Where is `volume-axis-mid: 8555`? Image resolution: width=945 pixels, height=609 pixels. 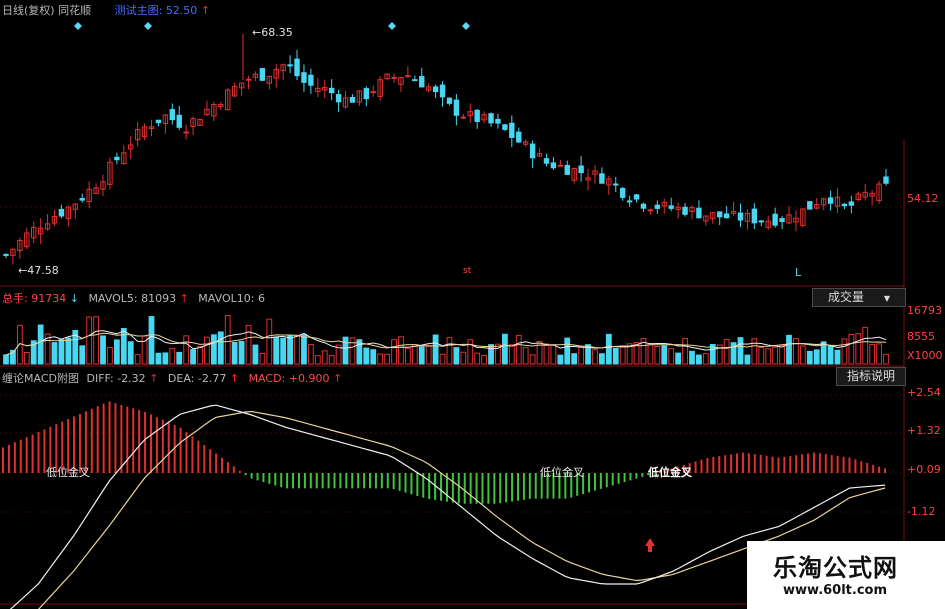
volume-axis-mid: 8555 is located at coordinates (921, 336).